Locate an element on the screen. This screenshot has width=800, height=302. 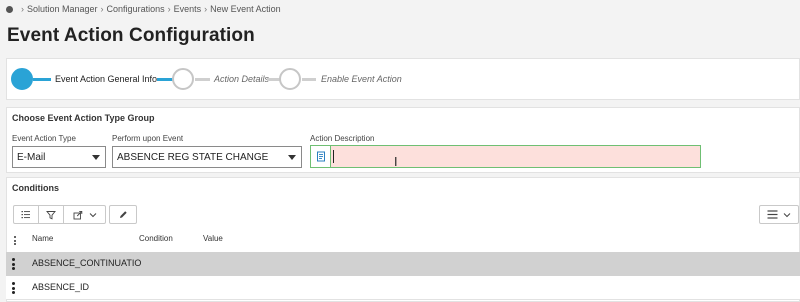
filter-button is located at coordinates (51, 214).